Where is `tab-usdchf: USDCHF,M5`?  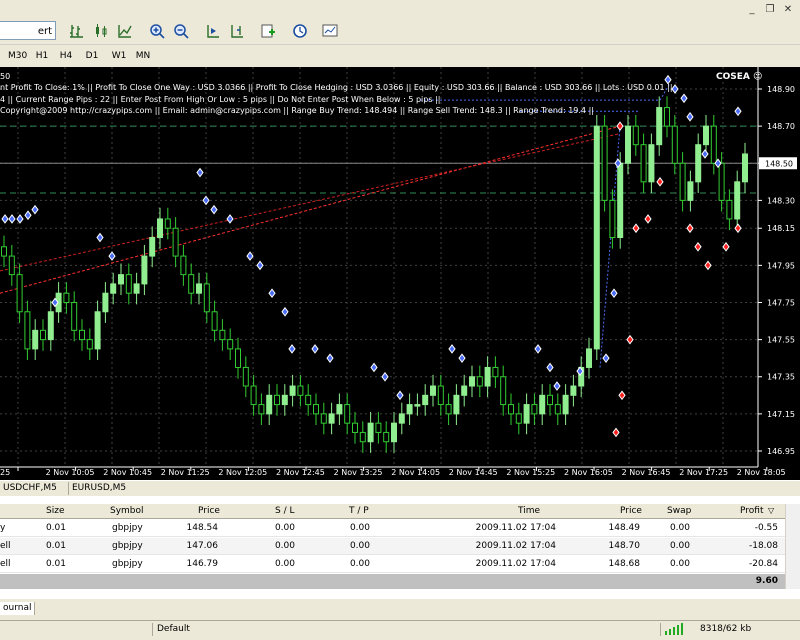
tab-usdchf: USDCHF,M5 is located at coordinates (30, 488).